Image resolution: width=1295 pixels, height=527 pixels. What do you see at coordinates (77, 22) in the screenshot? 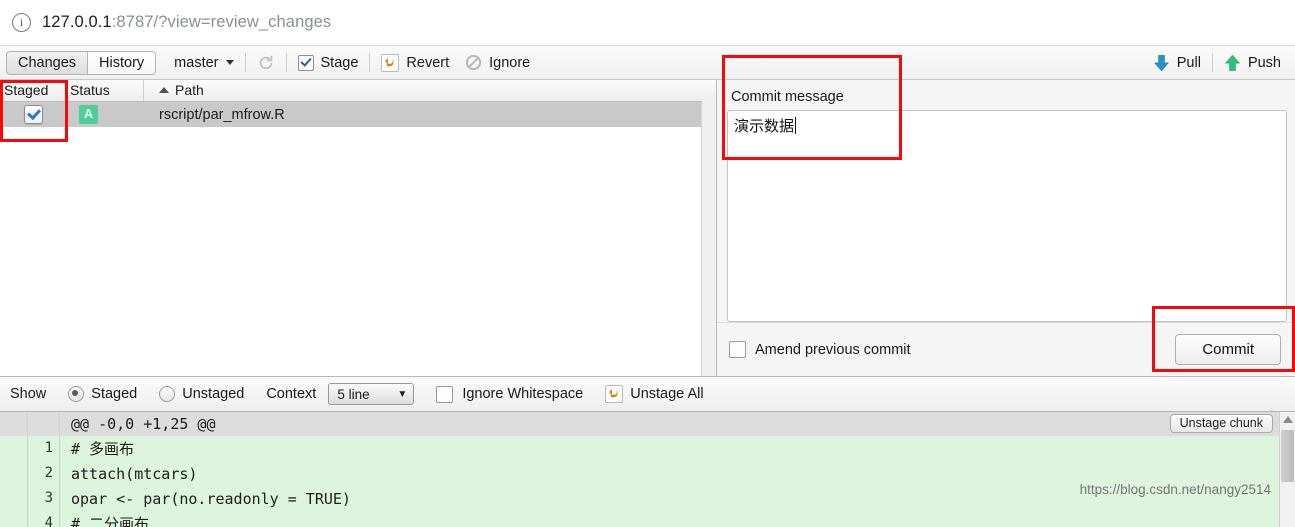
I see `url-host: 127.0.0.1` at bounding box center [77, 22].